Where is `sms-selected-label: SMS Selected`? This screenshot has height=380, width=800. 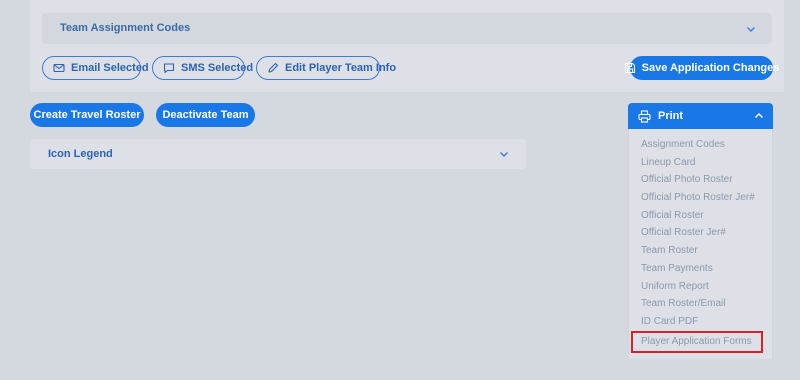 sms-selected-label: SMS Selected is located at coordinates (217, 68).